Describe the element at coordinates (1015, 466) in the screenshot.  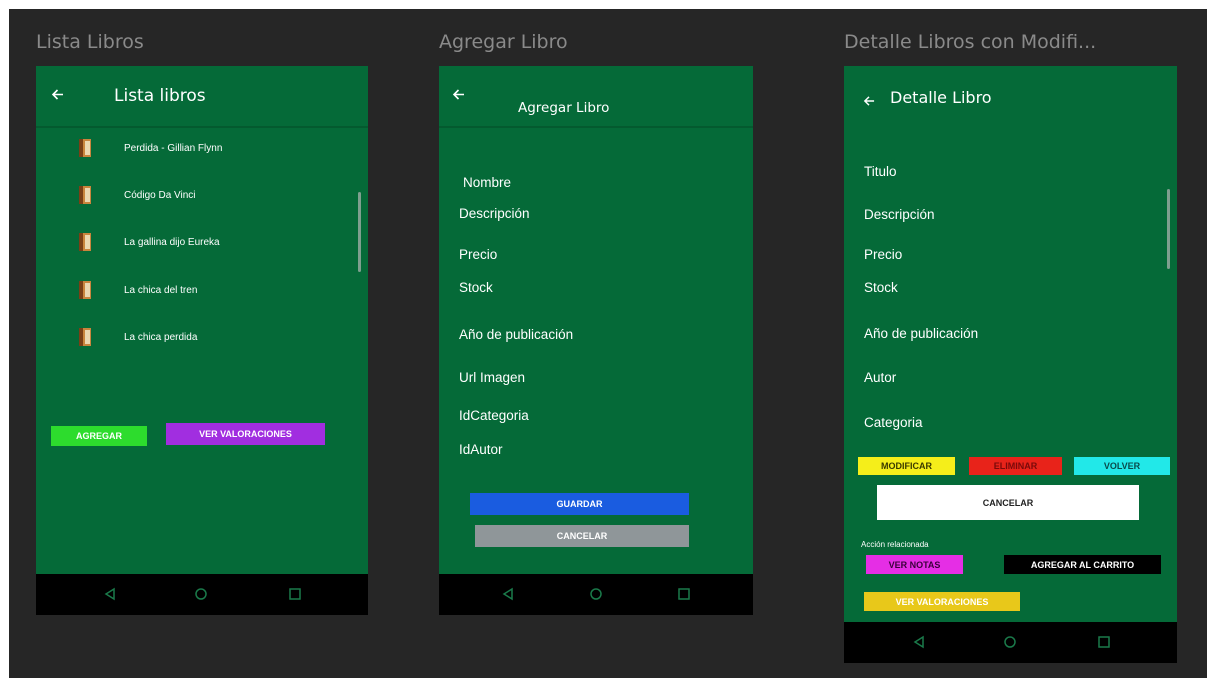
I see `eliminar-button: ELIMINAR` at that location.